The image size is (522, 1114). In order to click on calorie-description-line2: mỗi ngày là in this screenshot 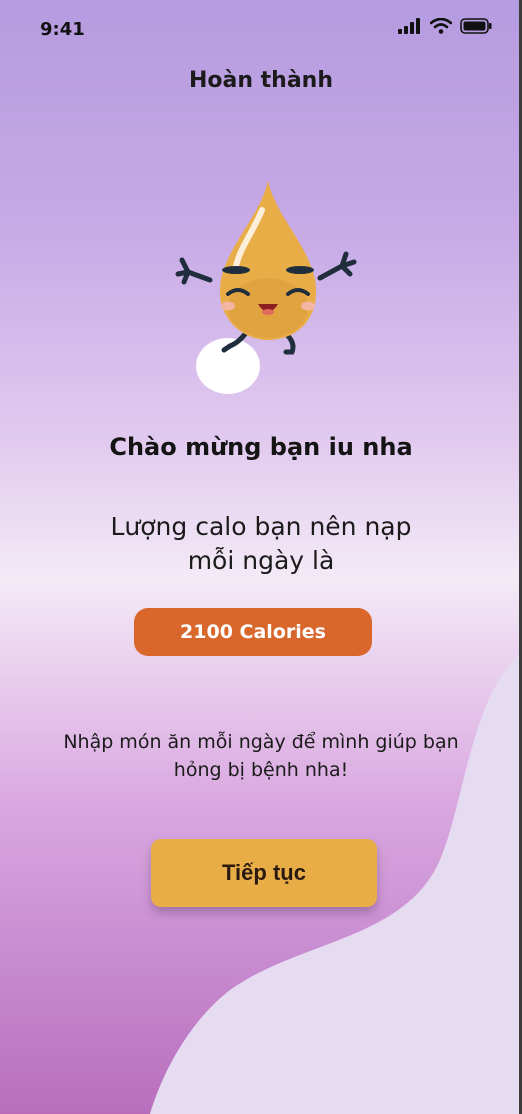, I will do `click(261, 560)`.